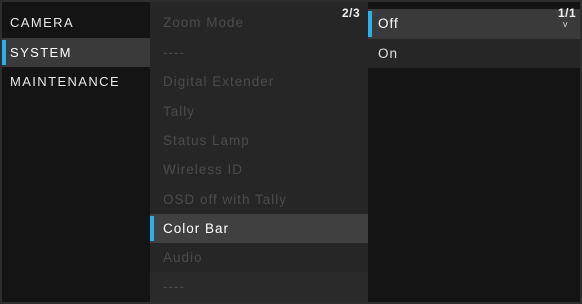 The width and height of the screenshot is (582, 304). I want to click on option-label: Off, so click(388, 23).